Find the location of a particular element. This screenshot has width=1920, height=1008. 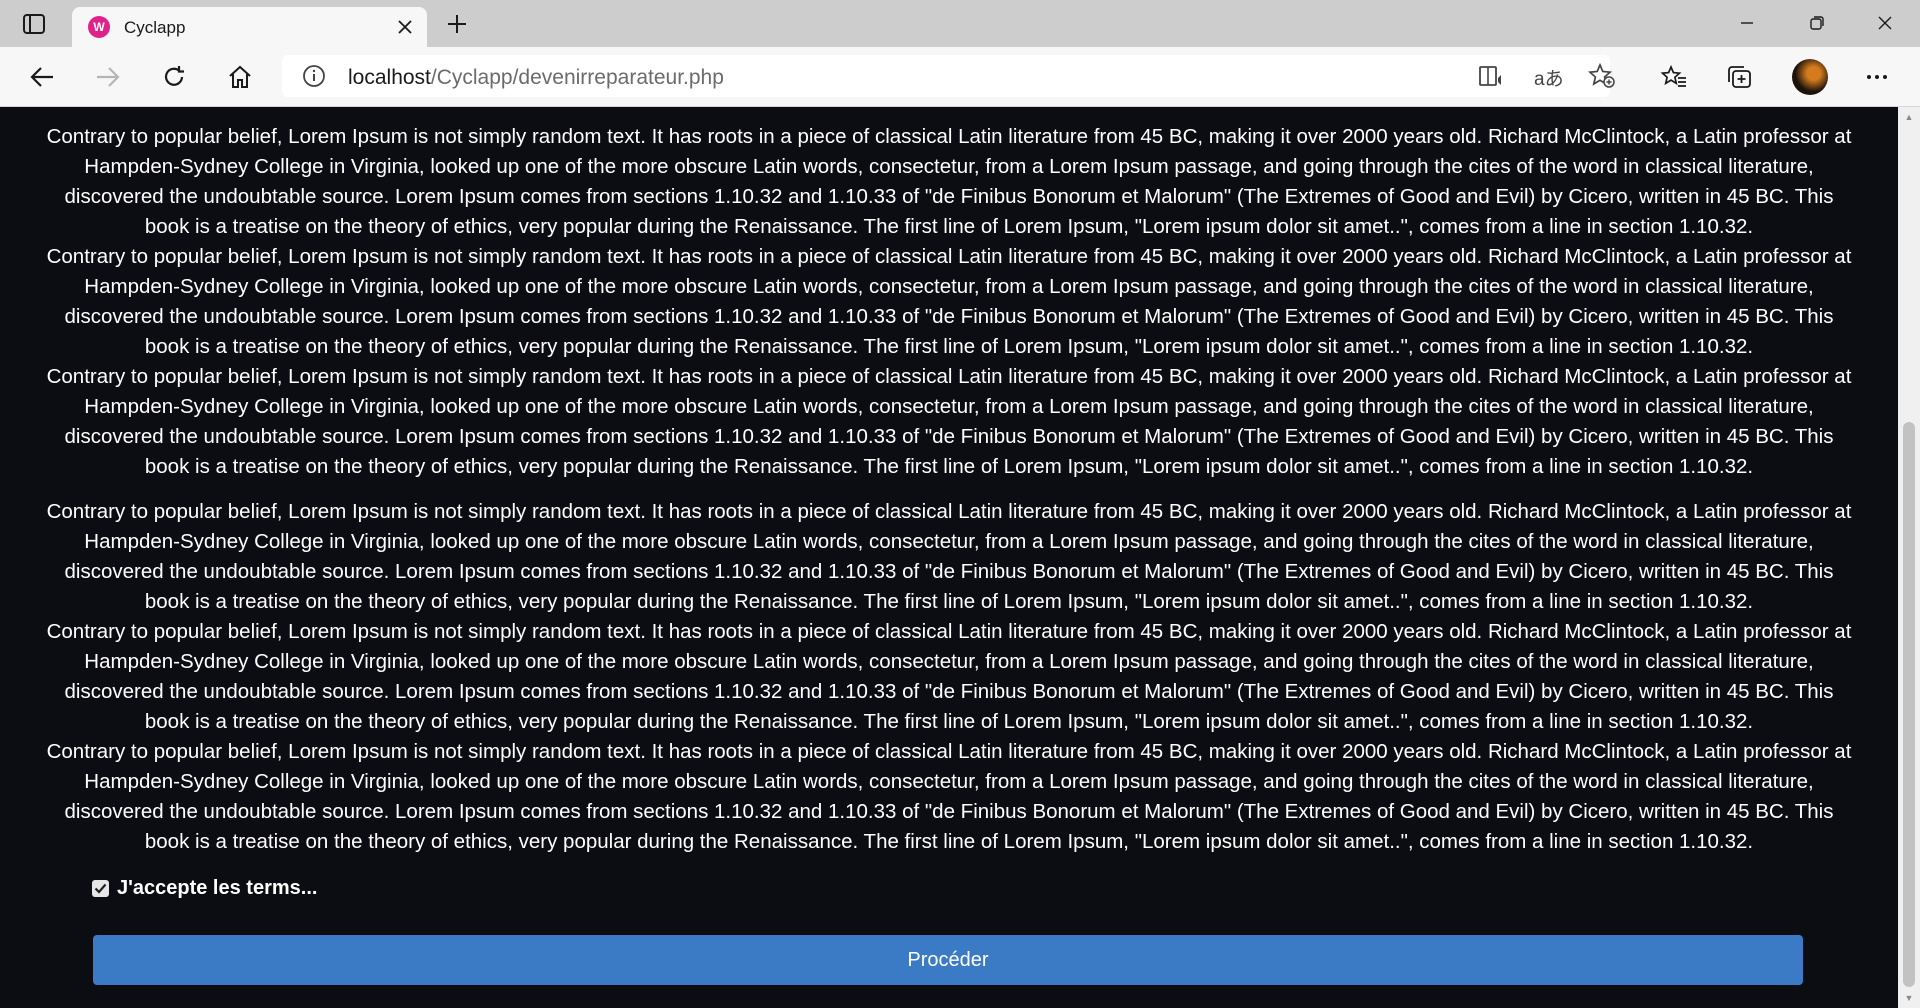

terms-checkbox is located at coordinates (100, 888).